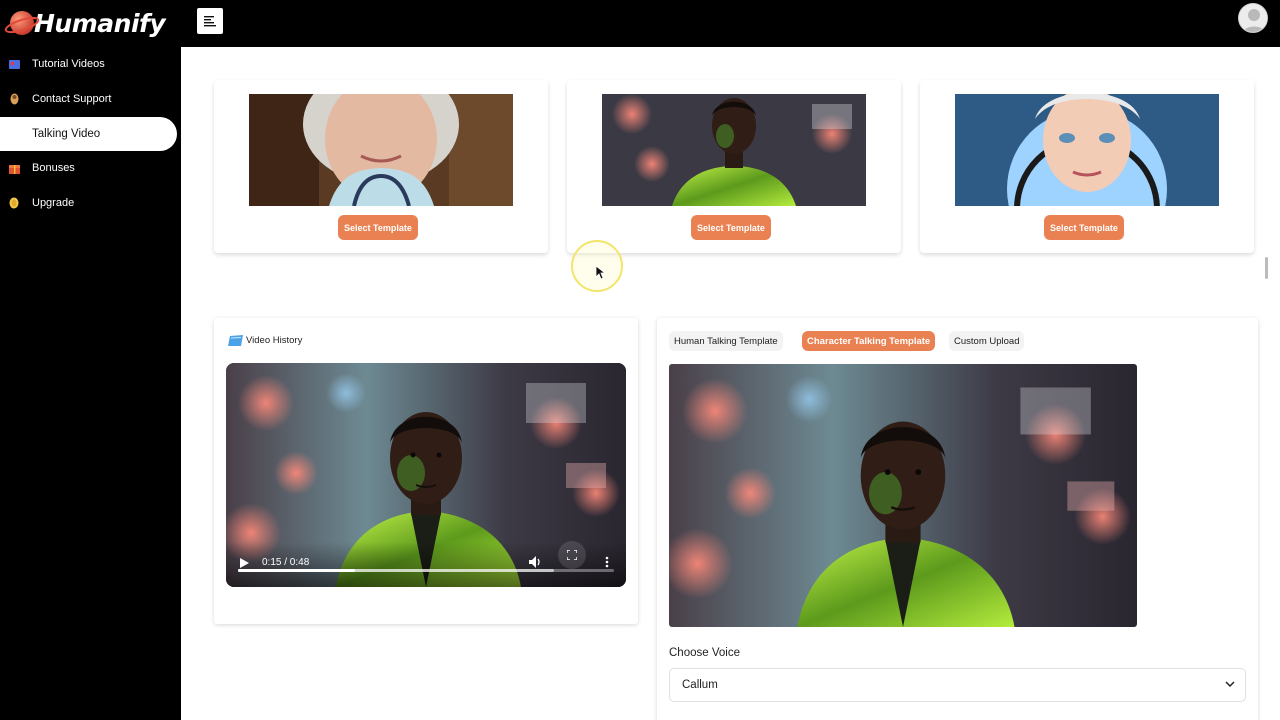 The image size is (1280, 720). Describe the element at coordinates (72, 99) in the screenshot. I see `sidebar-item-label: Contact Support` at that location.